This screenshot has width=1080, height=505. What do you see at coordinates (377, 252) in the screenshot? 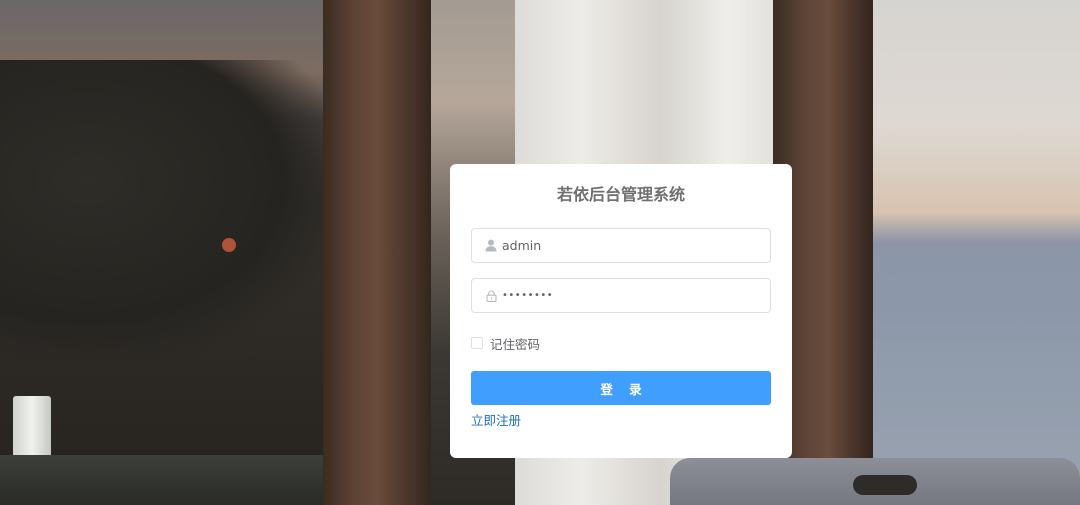
I see `bg-wooden-post-left` at bounding box center [377, 252].